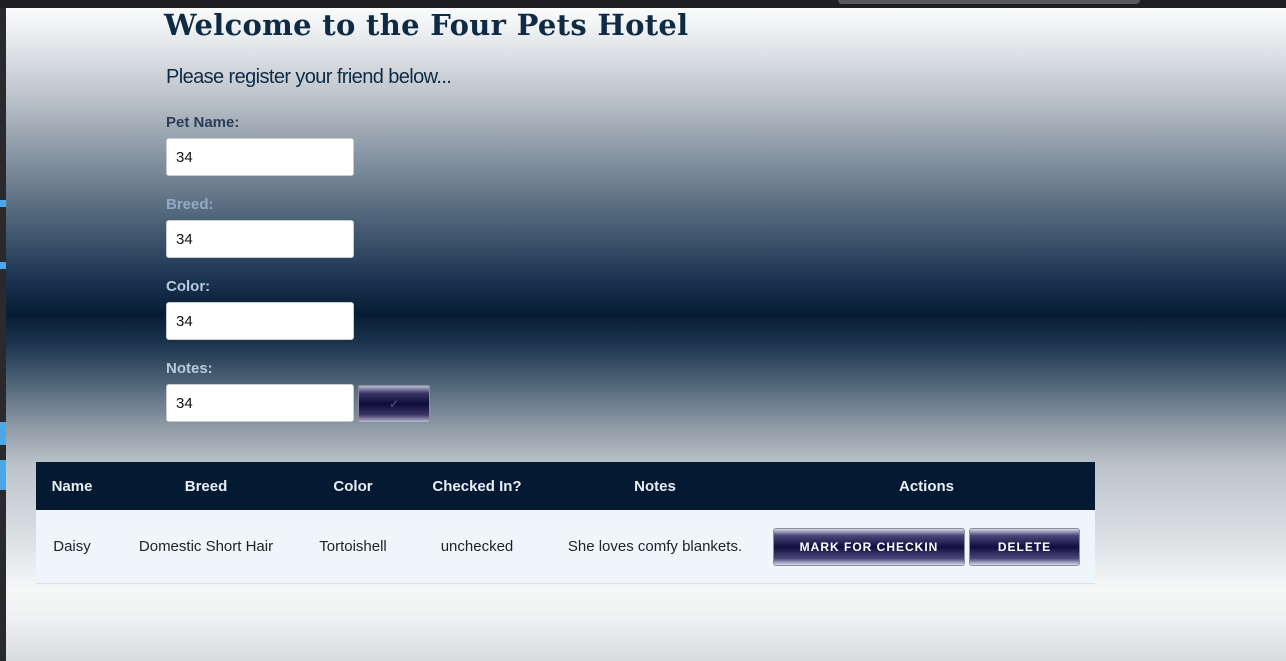 This screenshot has height=661, width=1286. Describe the element at coordinates (926, 486) in the screenshot. I see `column-header-actions: Actions` at that location.